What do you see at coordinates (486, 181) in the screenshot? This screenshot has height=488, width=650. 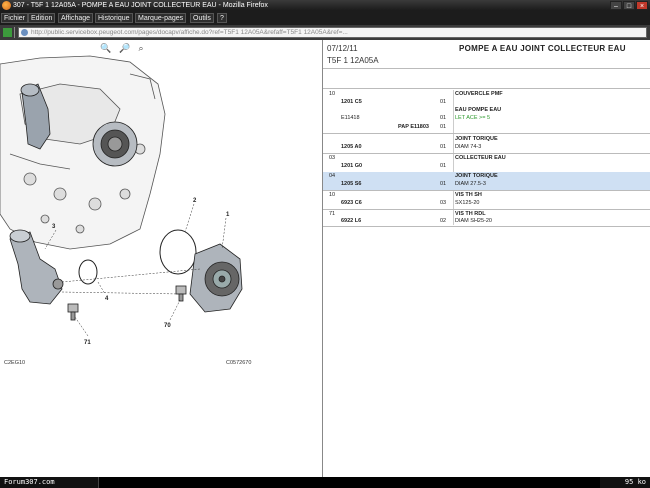 I see `table-row-selected: 04 1205 S6 01 JOINT TORIQUE DIAM 27.5-3` at bounding box center [486, 181].